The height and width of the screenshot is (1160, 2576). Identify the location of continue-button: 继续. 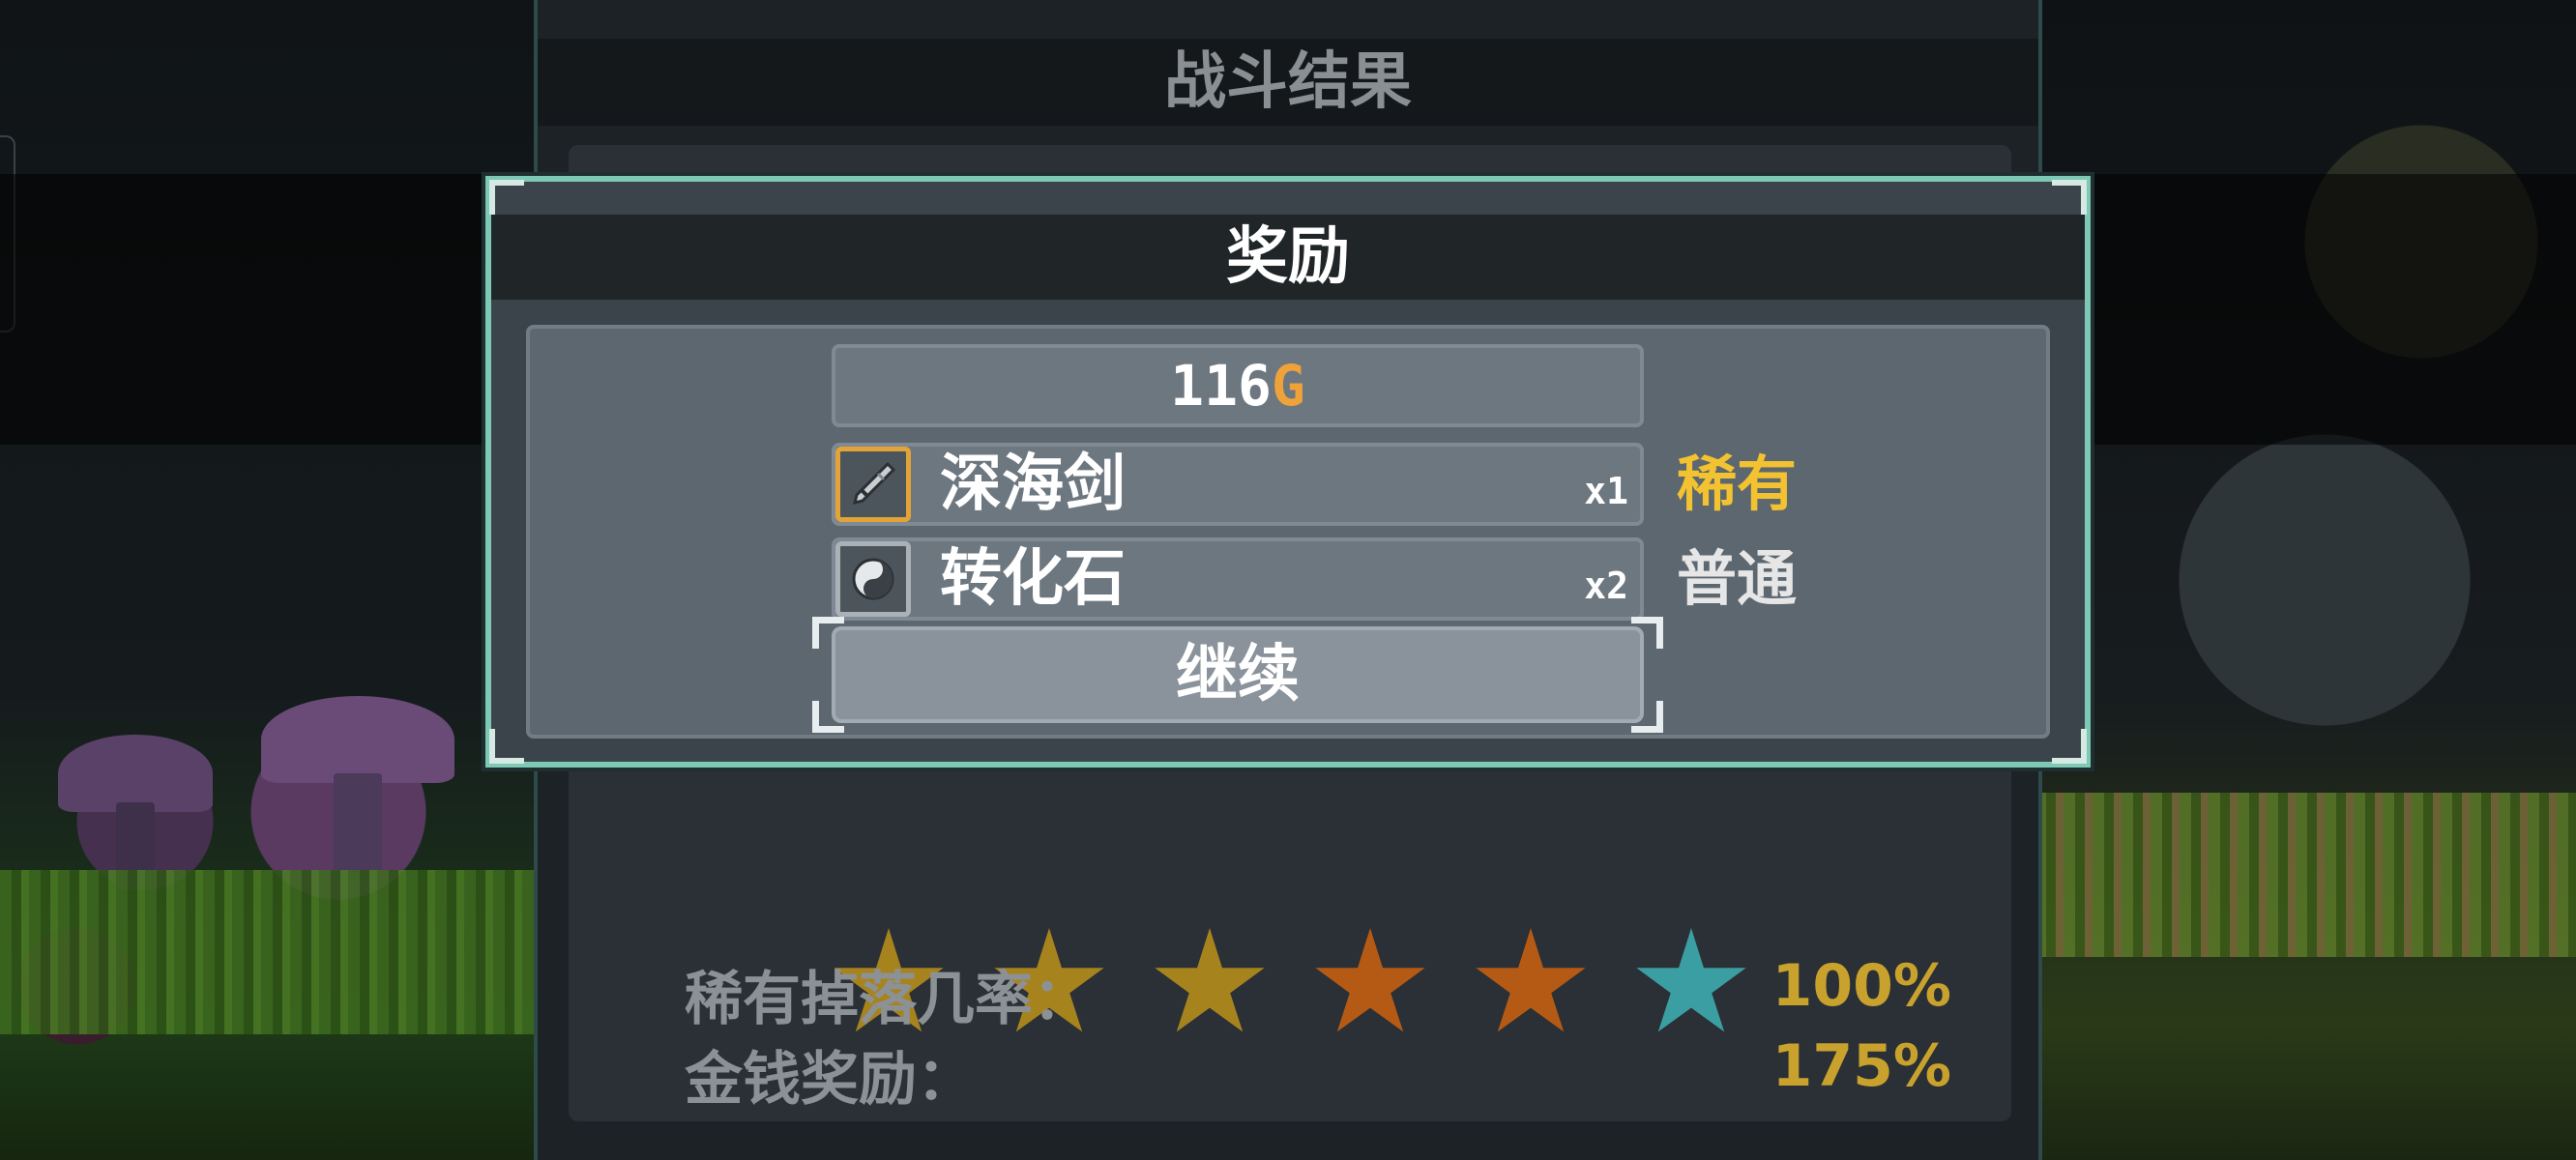
(1237, 675).